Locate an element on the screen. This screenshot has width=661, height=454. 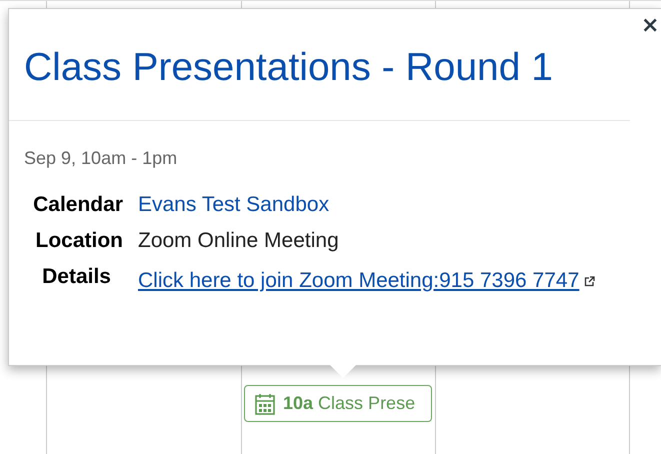
field-label: Calendar is located at coordinates (77, 205).